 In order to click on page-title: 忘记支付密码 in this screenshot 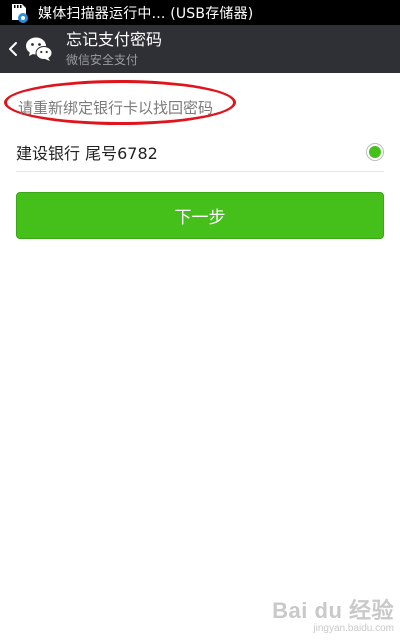, I will do `click(114, 39)`.